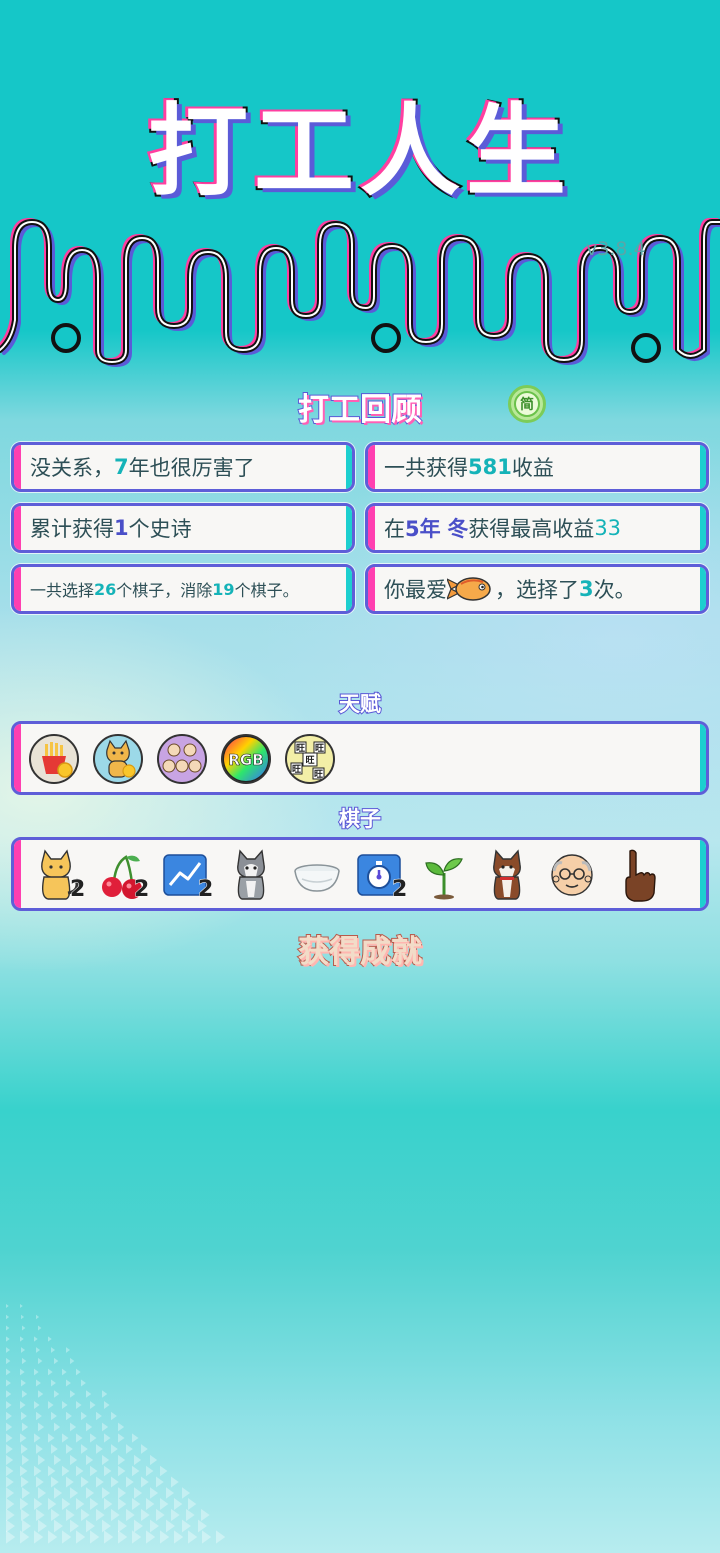 This screenshot has height=1553, width=720. What do you see at coordinates (537, 589) in the screenshot?
I see `review-card-favorite: 你最爱 ，选择了 3 次。` at bounding box center [537, 589].